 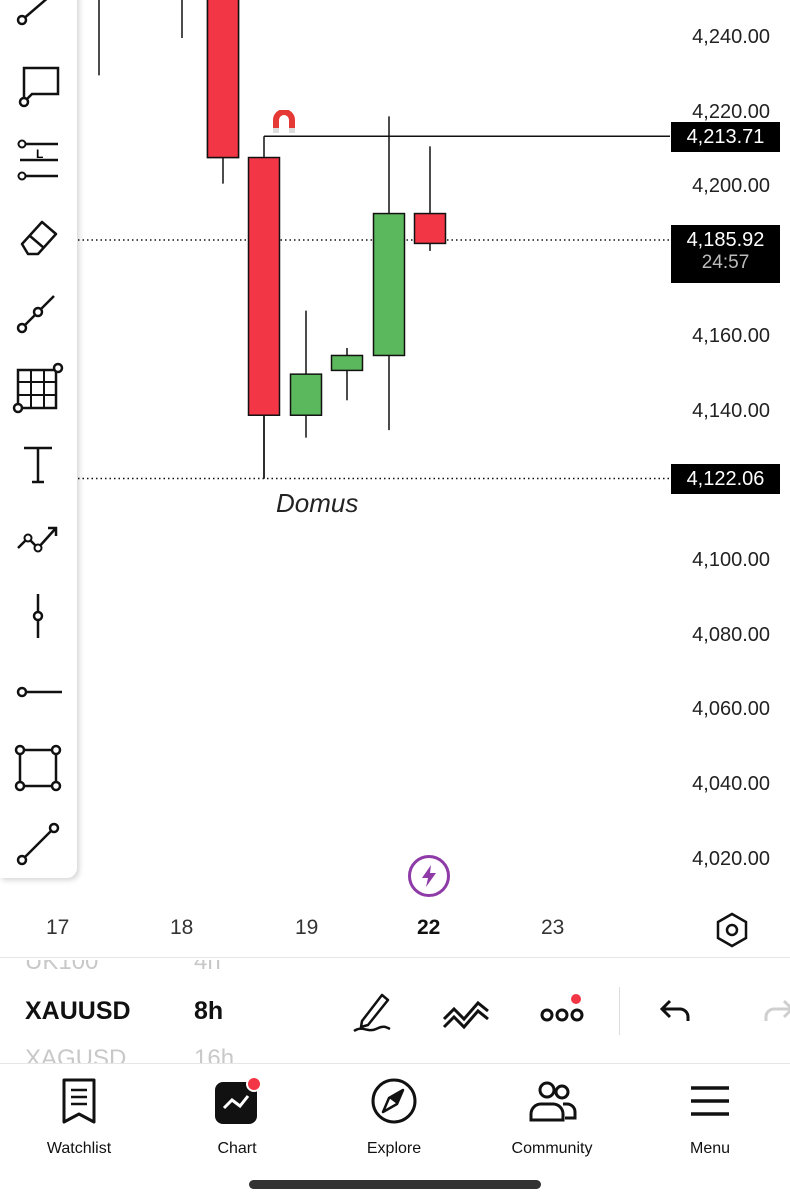 What do you see at coordinates (78, 1011) in the screenshot?
I see `symbol-current: XAUUSD` at bounding box center [78, 1011].